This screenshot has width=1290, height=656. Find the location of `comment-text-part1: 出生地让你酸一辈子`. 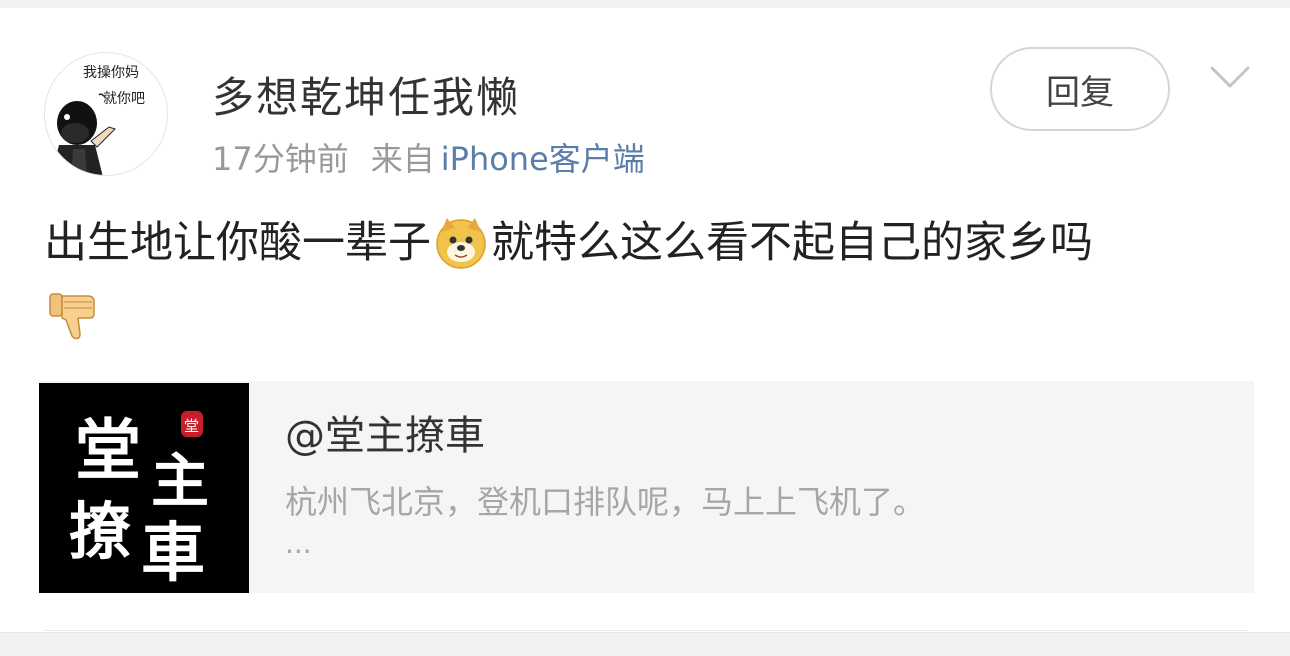

comment-text-part1: 出生地让你酸一辈子 is located at coordinates (237, 243).